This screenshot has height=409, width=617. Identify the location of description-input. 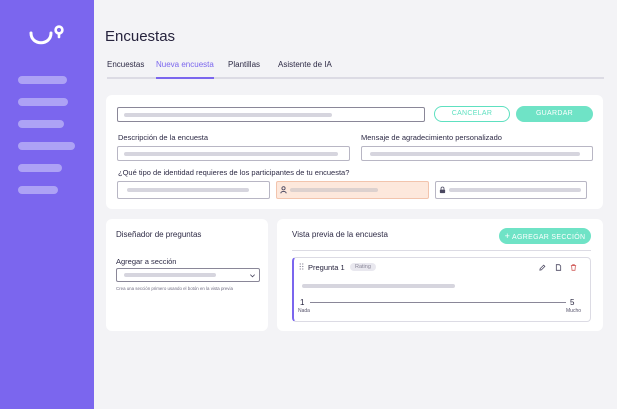
(233, 153).